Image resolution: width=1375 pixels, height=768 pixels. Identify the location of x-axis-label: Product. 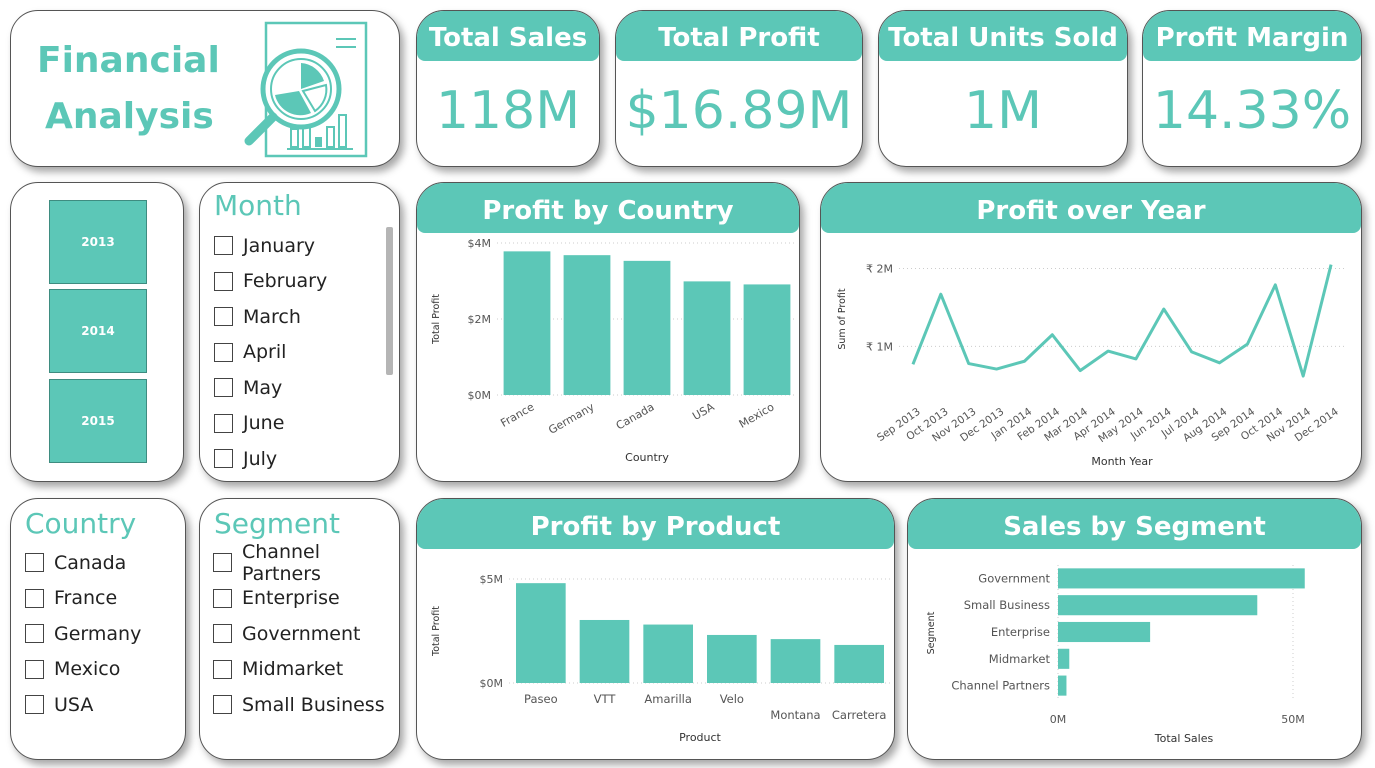
(700, 737).